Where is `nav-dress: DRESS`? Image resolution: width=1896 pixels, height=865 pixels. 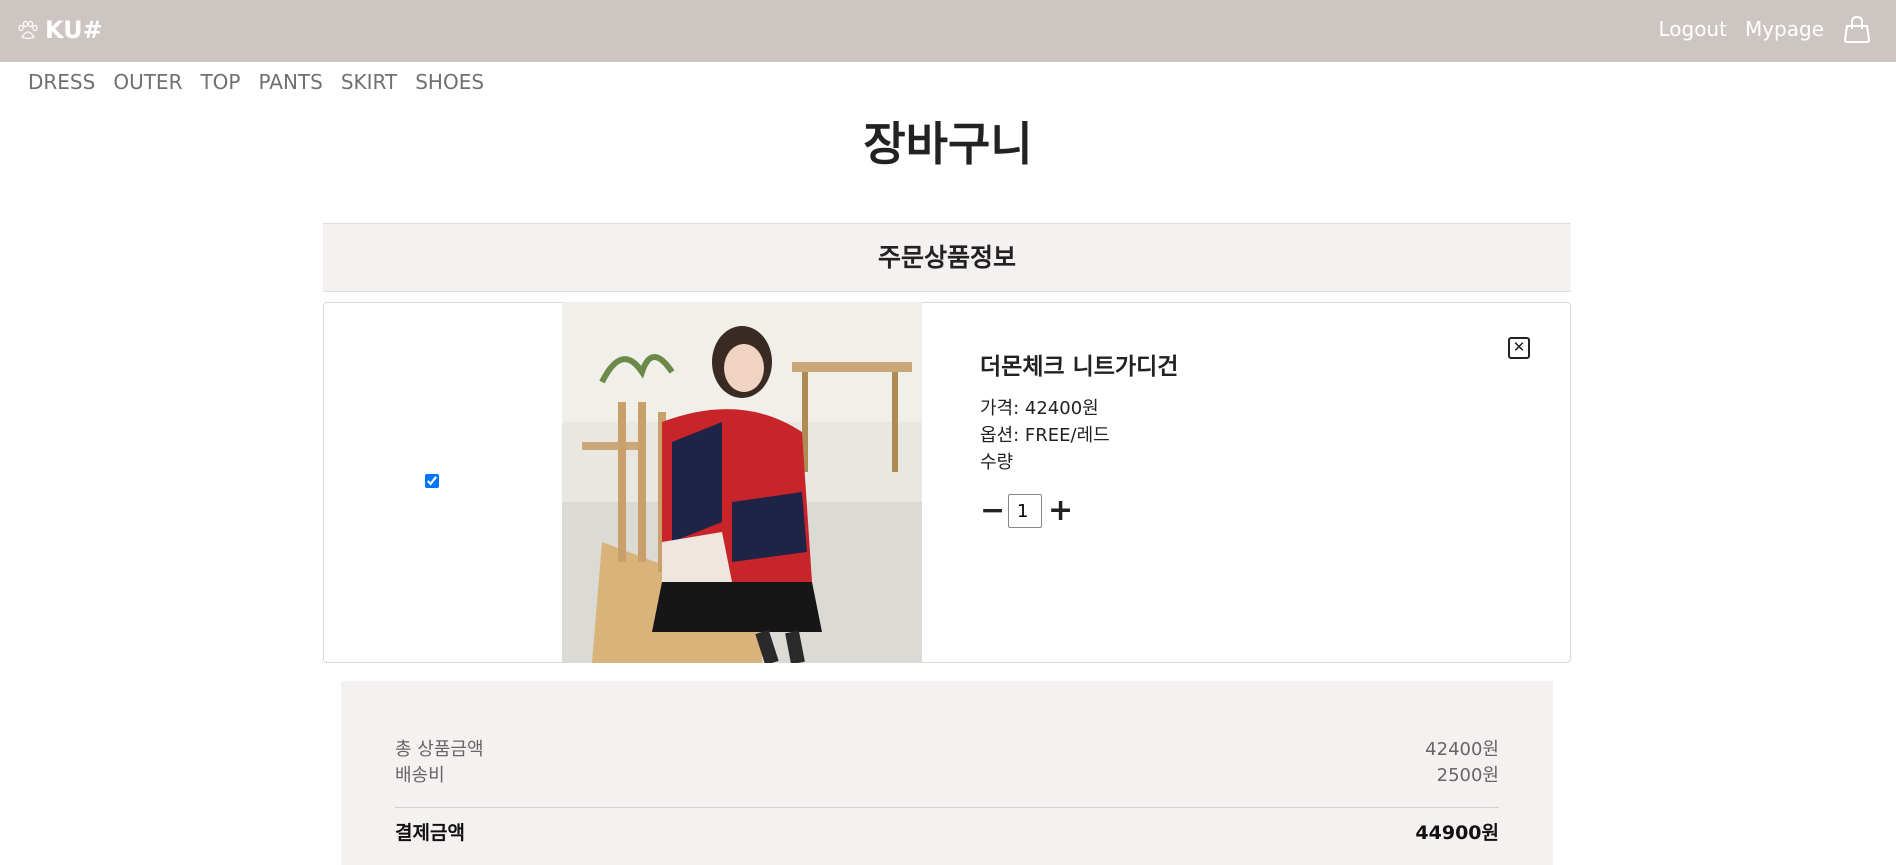
nav-dress: DRESS is located at coordinates (61, 82).